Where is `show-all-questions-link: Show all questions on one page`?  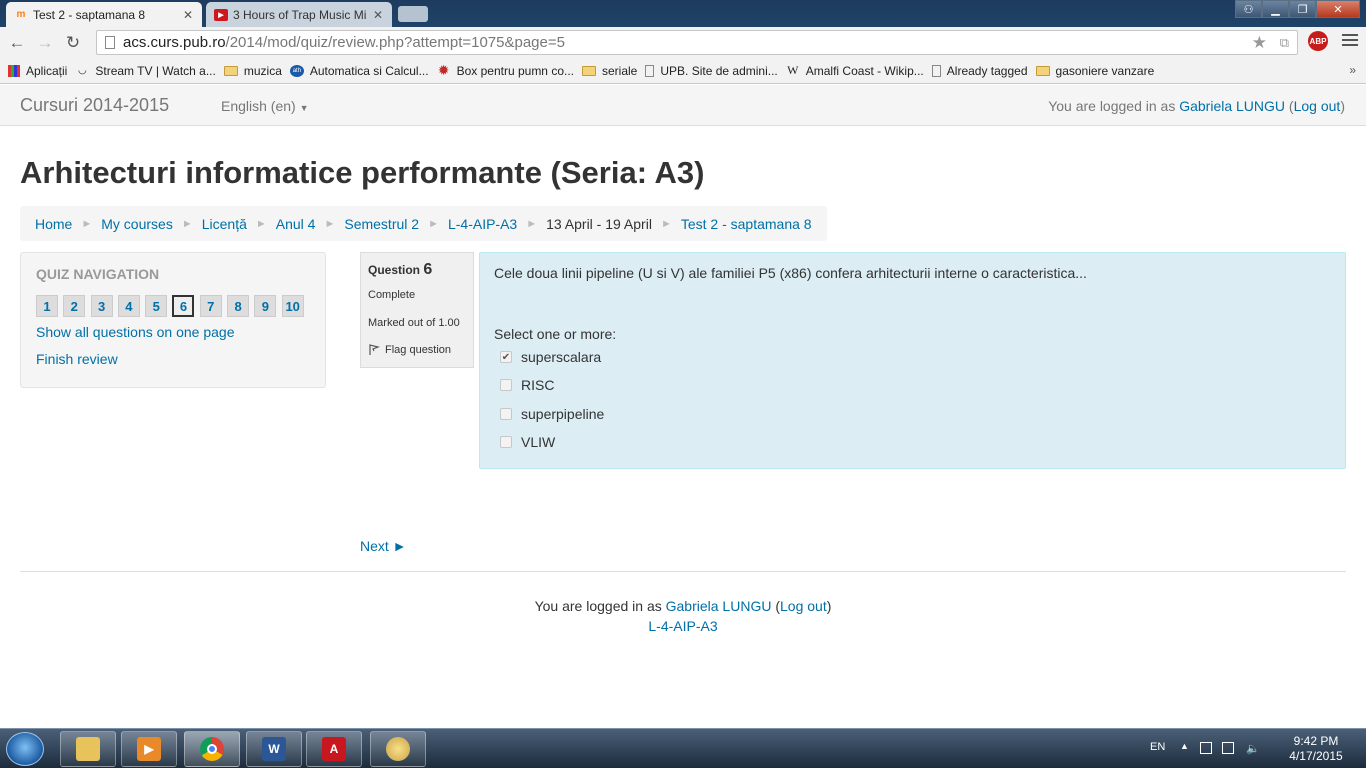
show-all-questions-link: Show all questions on one page is located at coordinates (135, 332).